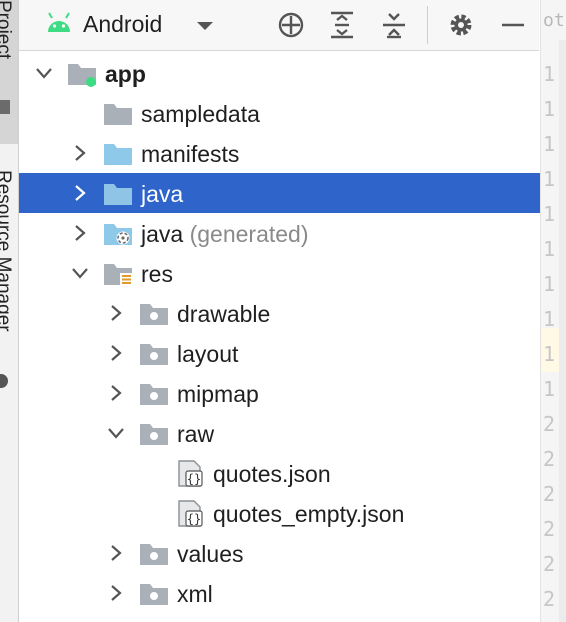 The image size is (566, 622). What do you see at coordinates (4, 381) in the screenshot?
I see `resource-manager-icon` at bounding box center [4, 381].